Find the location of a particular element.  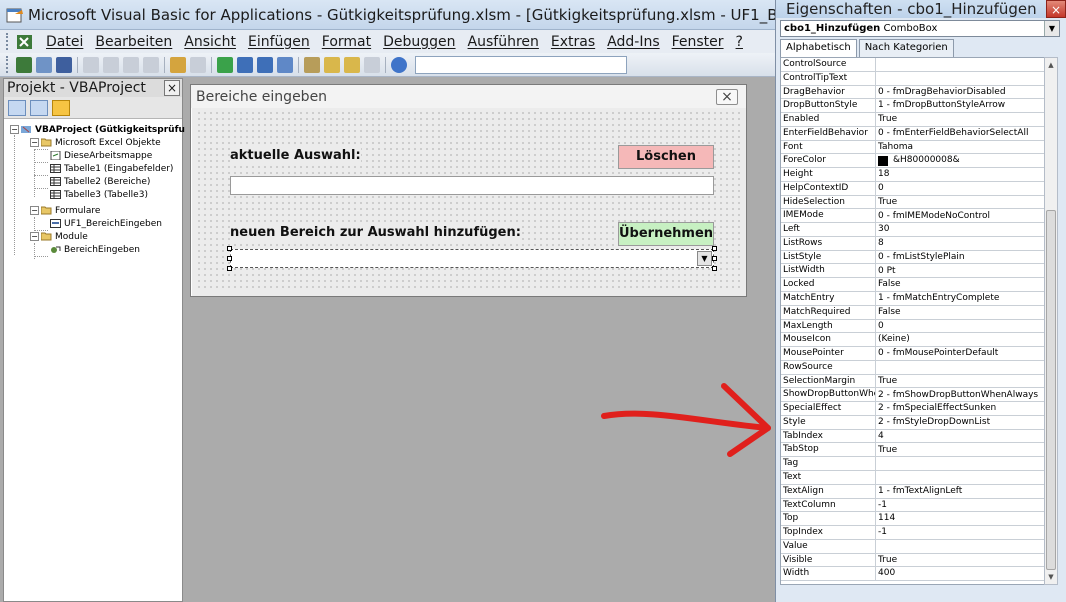

property-value: Tahoma is located at coordinates (960, 147).